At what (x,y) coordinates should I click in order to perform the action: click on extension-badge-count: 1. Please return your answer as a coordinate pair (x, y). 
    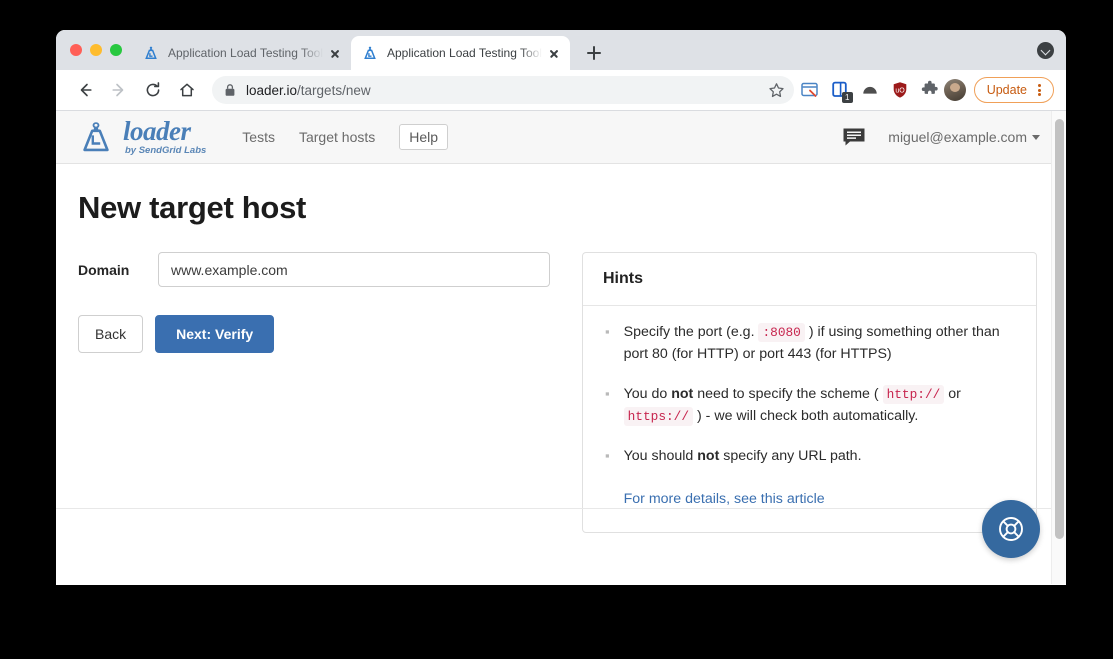
    Looking at the image, I should click on (847, 97).